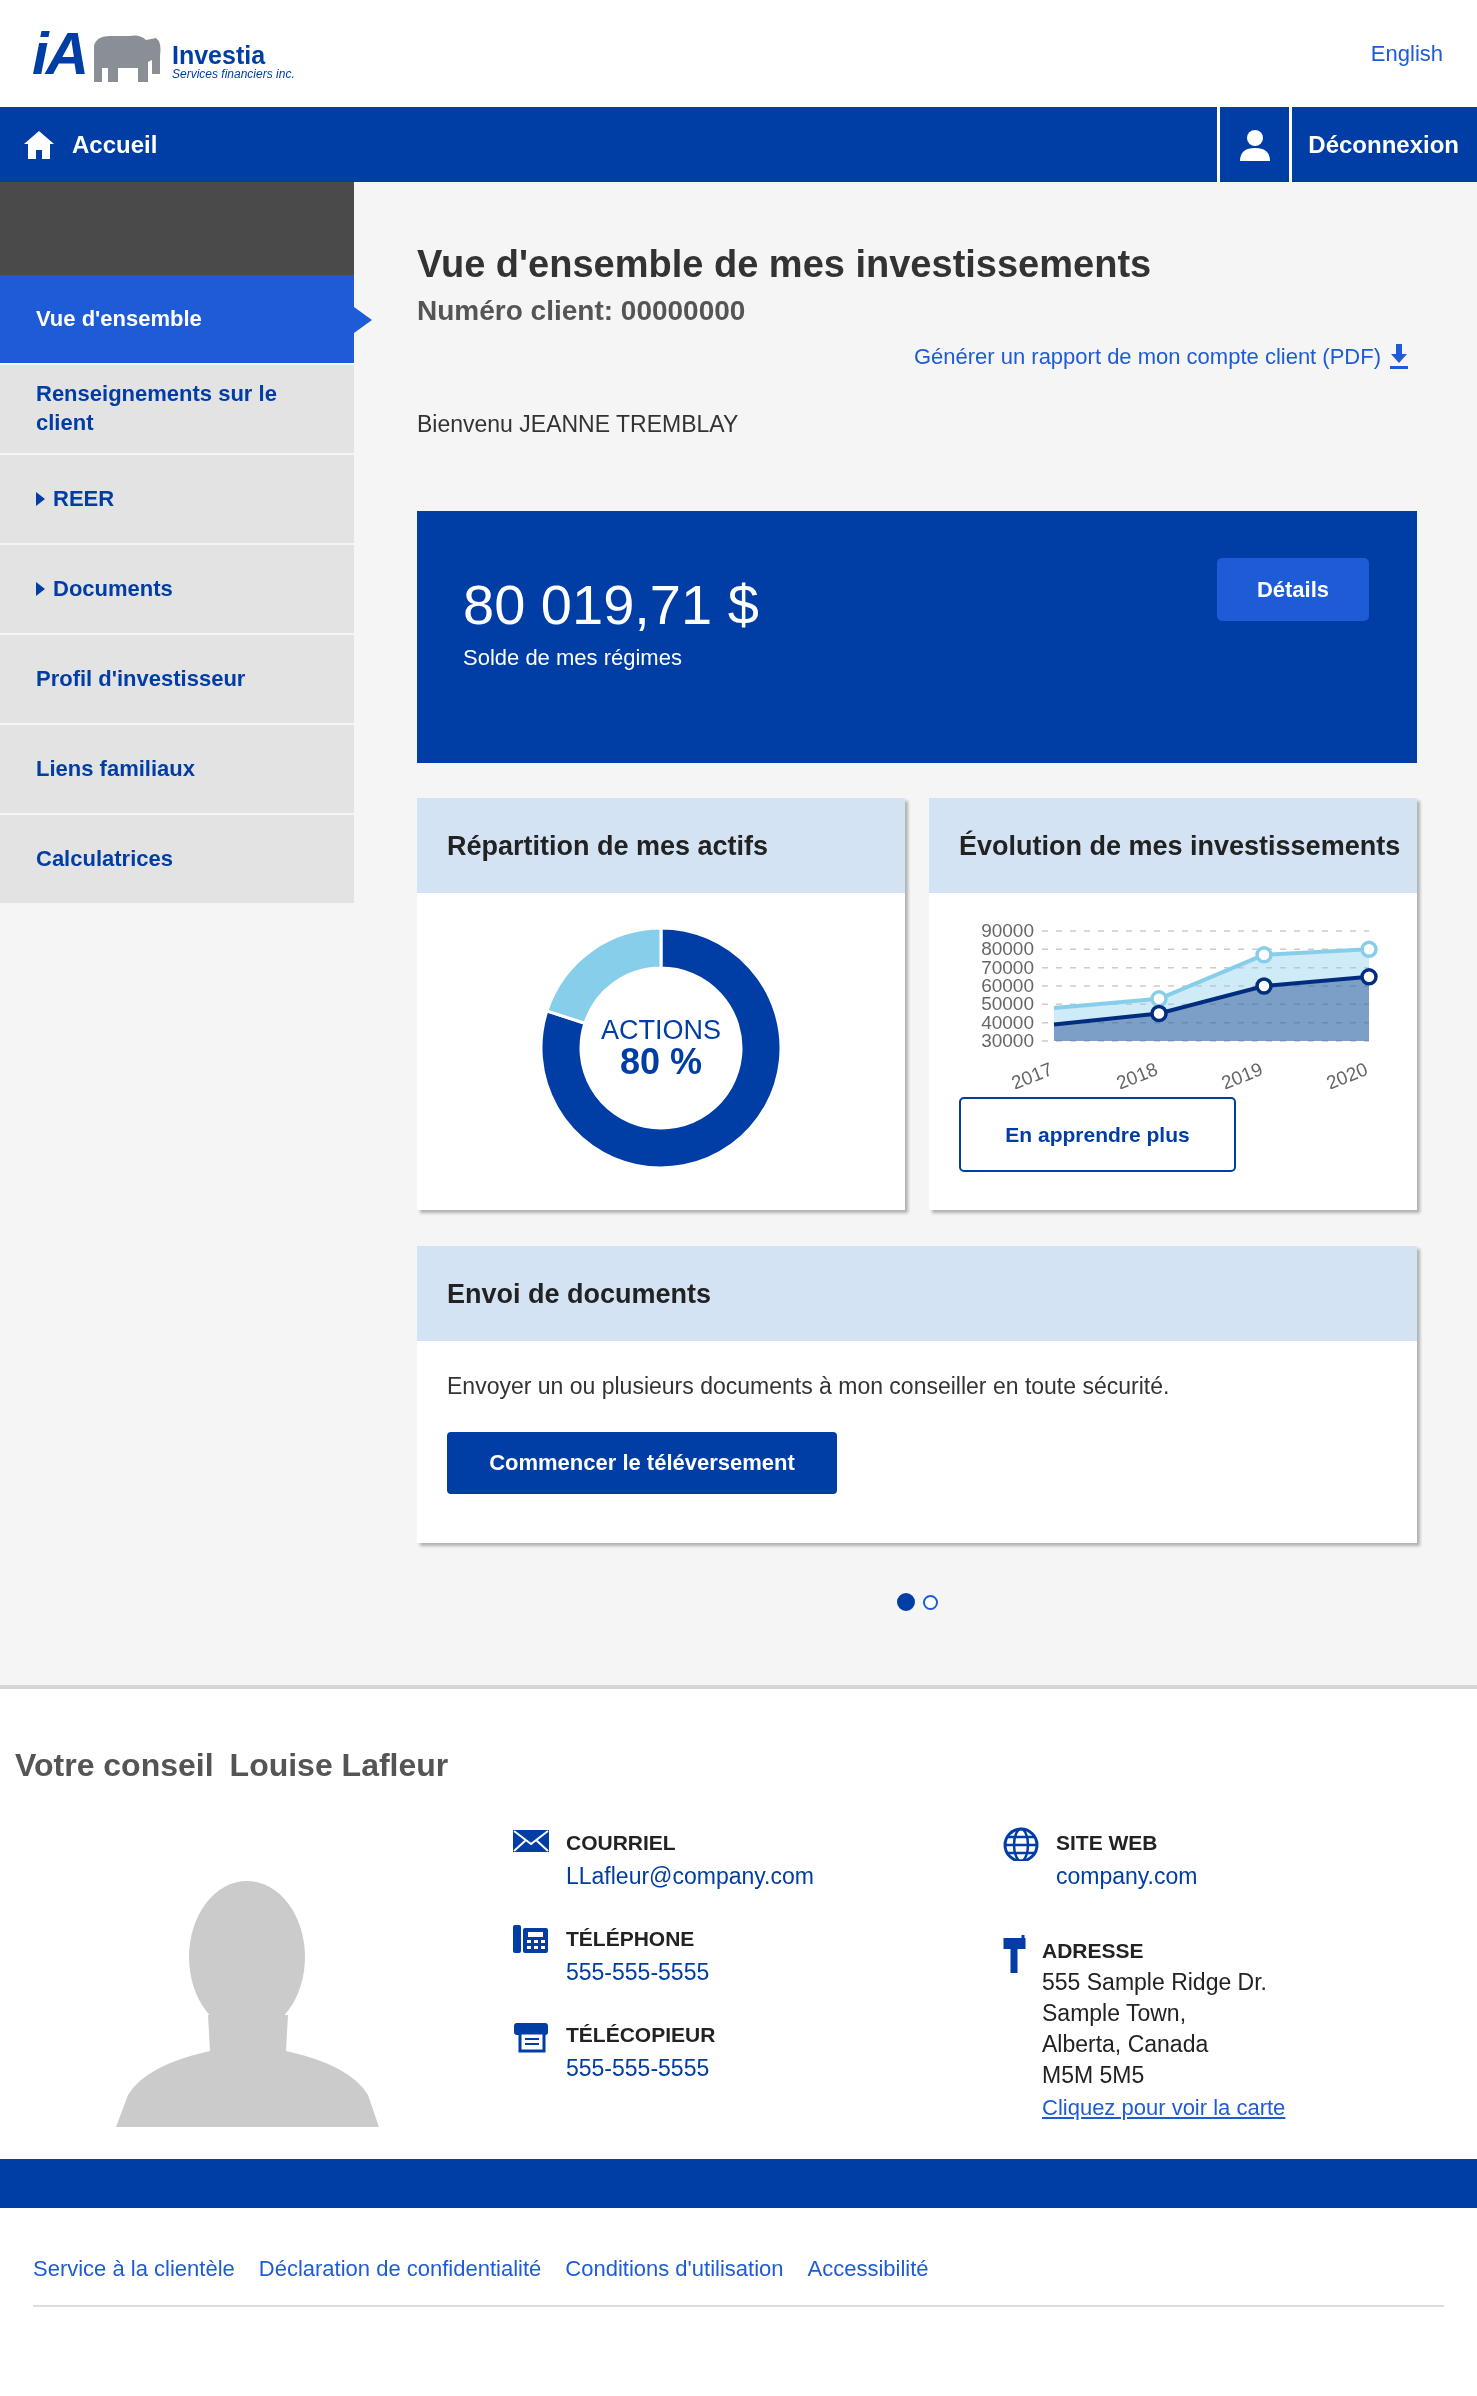 The width and height of the screenshot is (1477, 2396). What do you see at coordinates (1173, 846) in the screenshot?
I see `card-title: Évolution de mes investissements` at bounding box center [1173, 846].